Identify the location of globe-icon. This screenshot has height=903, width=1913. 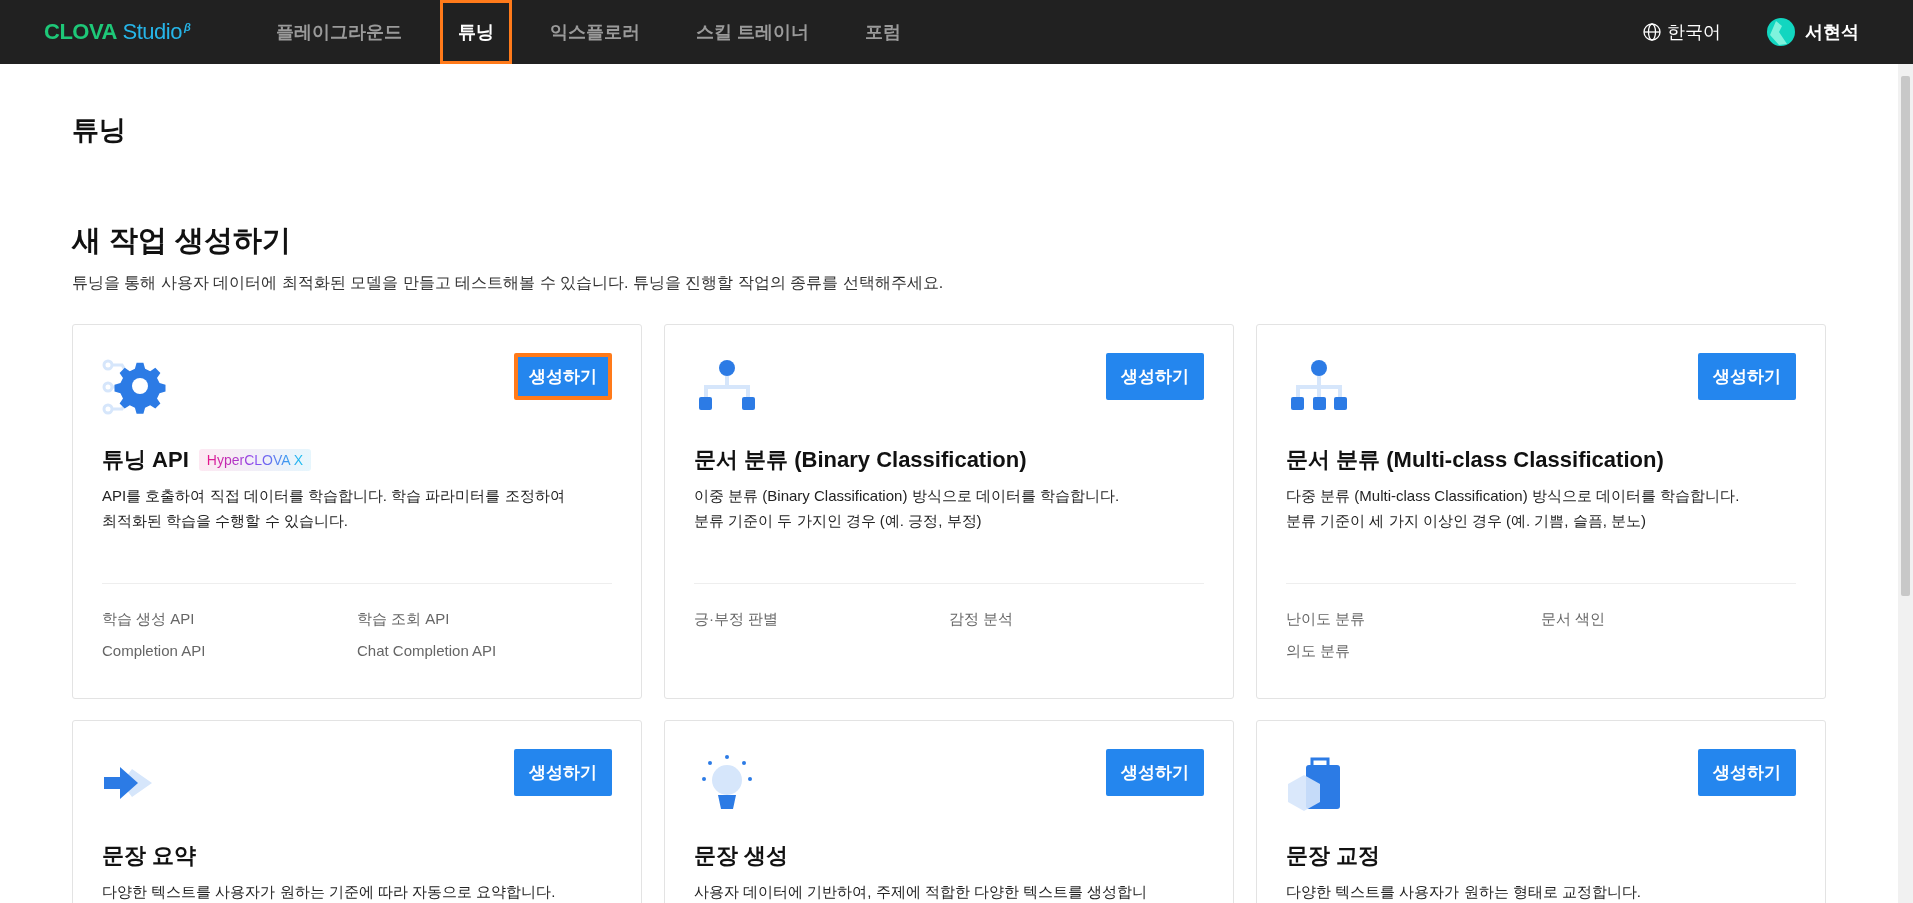
(1652, 32).